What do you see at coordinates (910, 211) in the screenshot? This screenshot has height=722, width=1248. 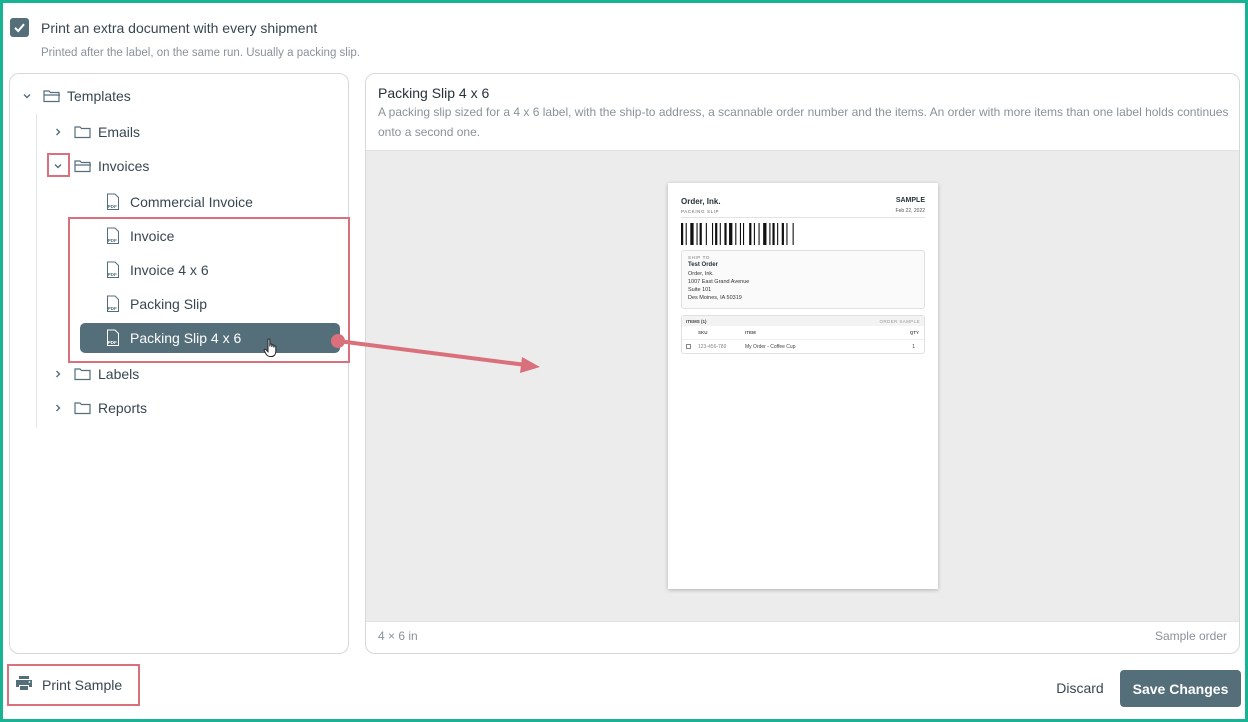 I see `slip-date: Feb 22, 2022` at bounding box center [910, 211].